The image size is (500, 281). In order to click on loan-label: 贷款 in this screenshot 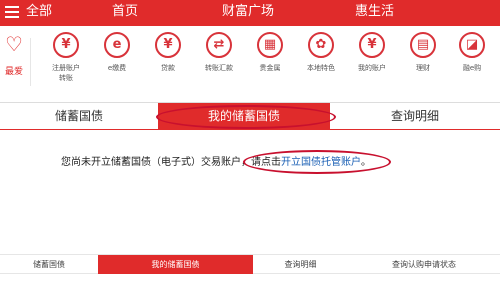, I will do `click(168, 68)`.